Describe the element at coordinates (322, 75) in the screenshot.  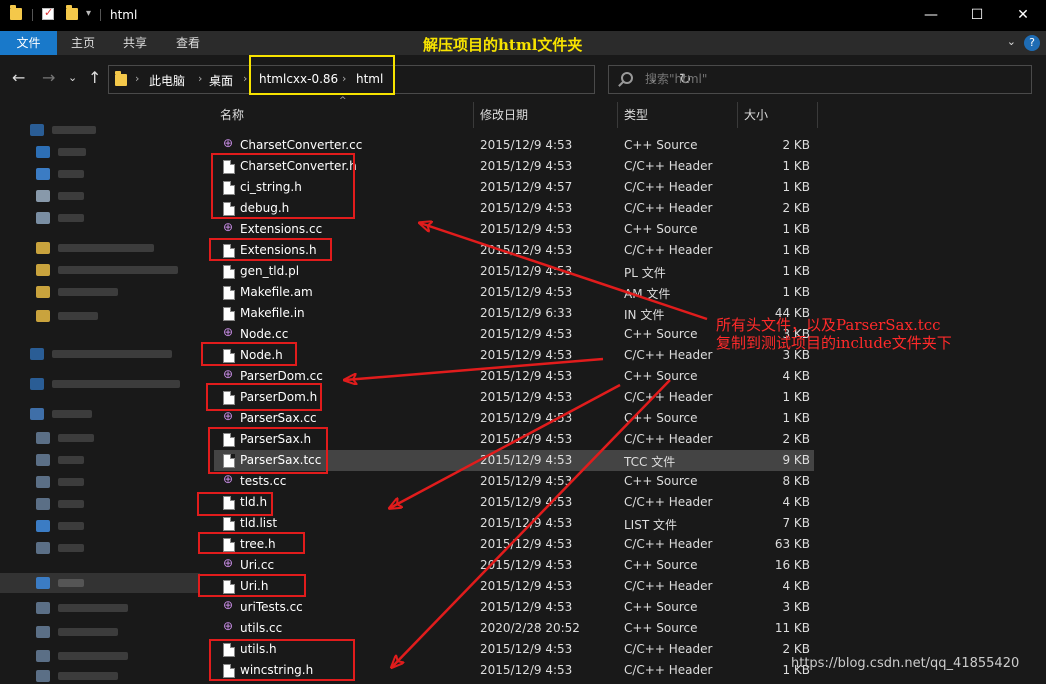
I see `address-highlight-box` at that location.